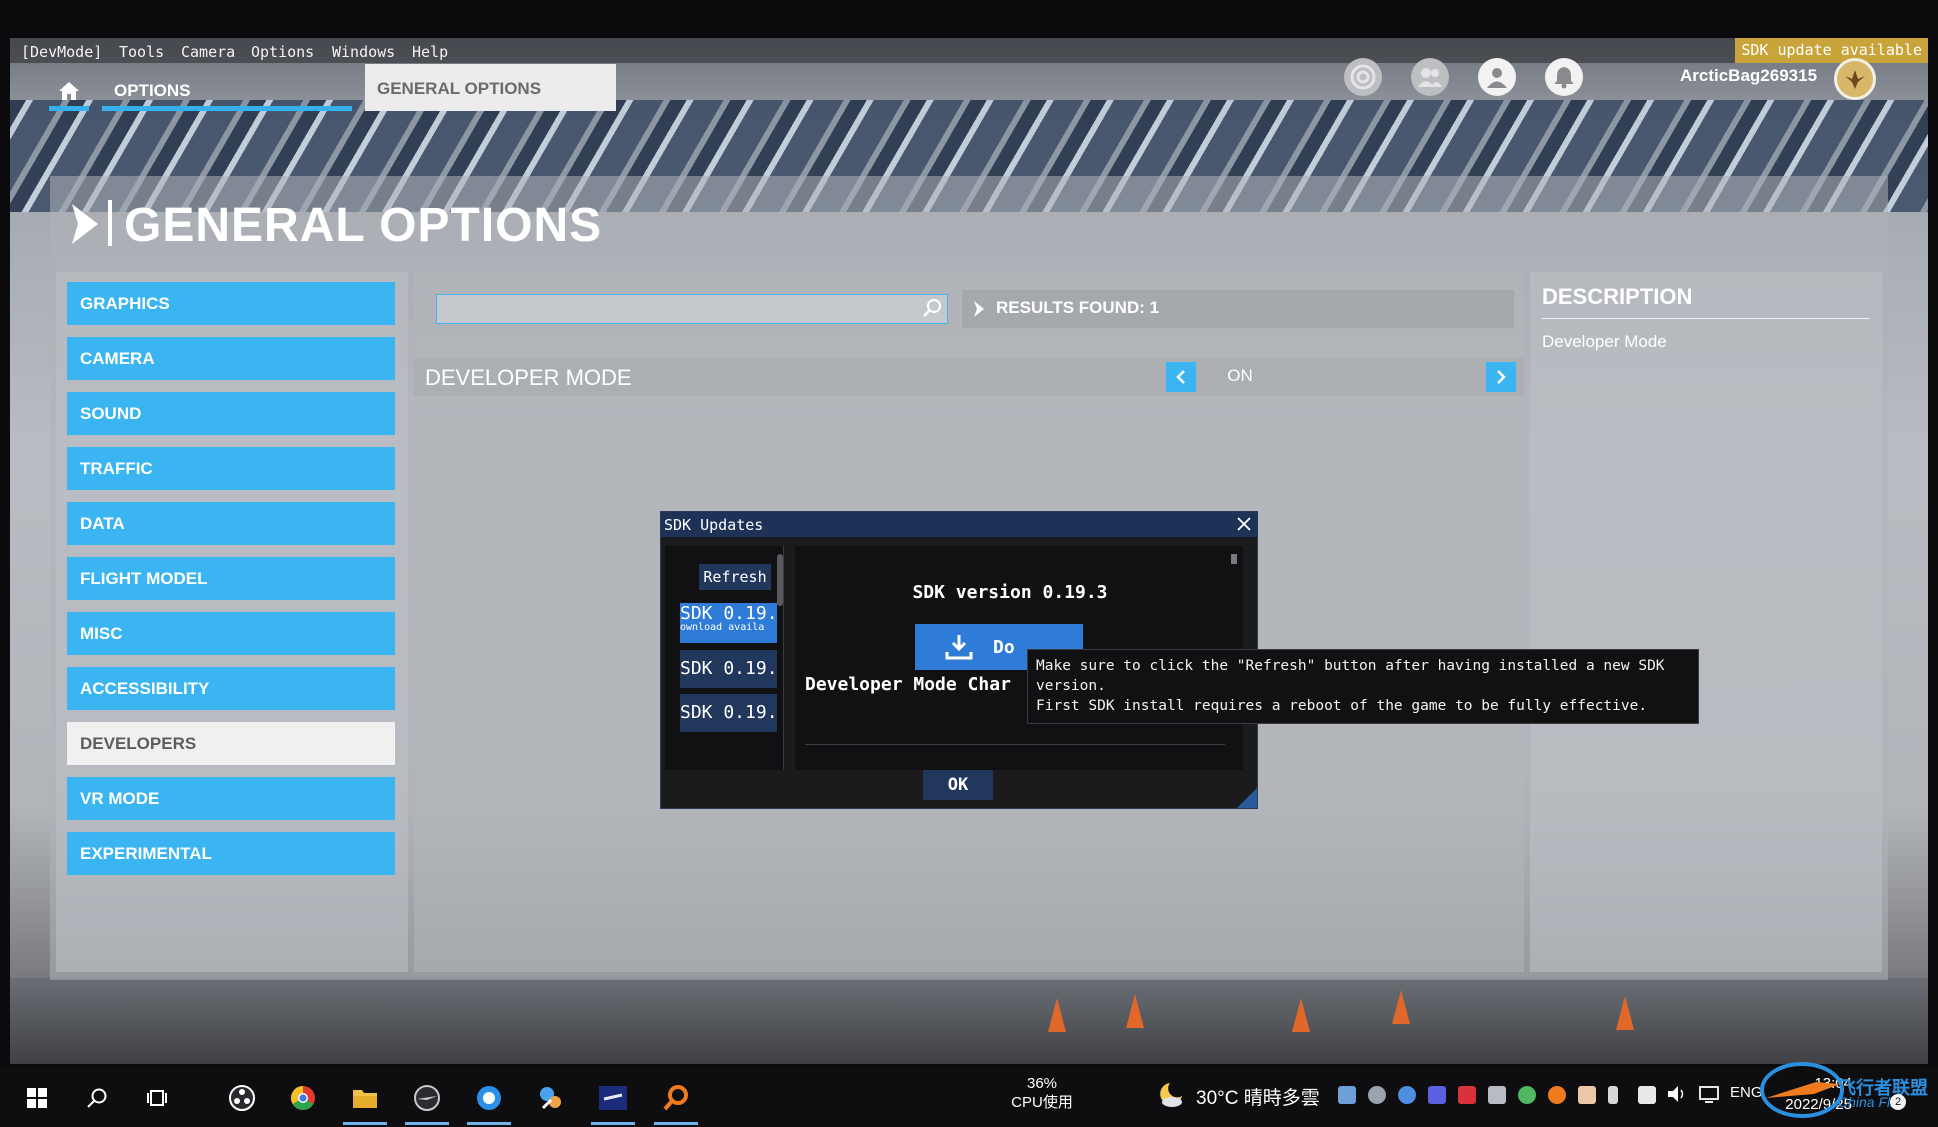  What do you see at coordinates (932, 308) in the screenshot?
I see `search-icon` at bounding box center [932, 308].